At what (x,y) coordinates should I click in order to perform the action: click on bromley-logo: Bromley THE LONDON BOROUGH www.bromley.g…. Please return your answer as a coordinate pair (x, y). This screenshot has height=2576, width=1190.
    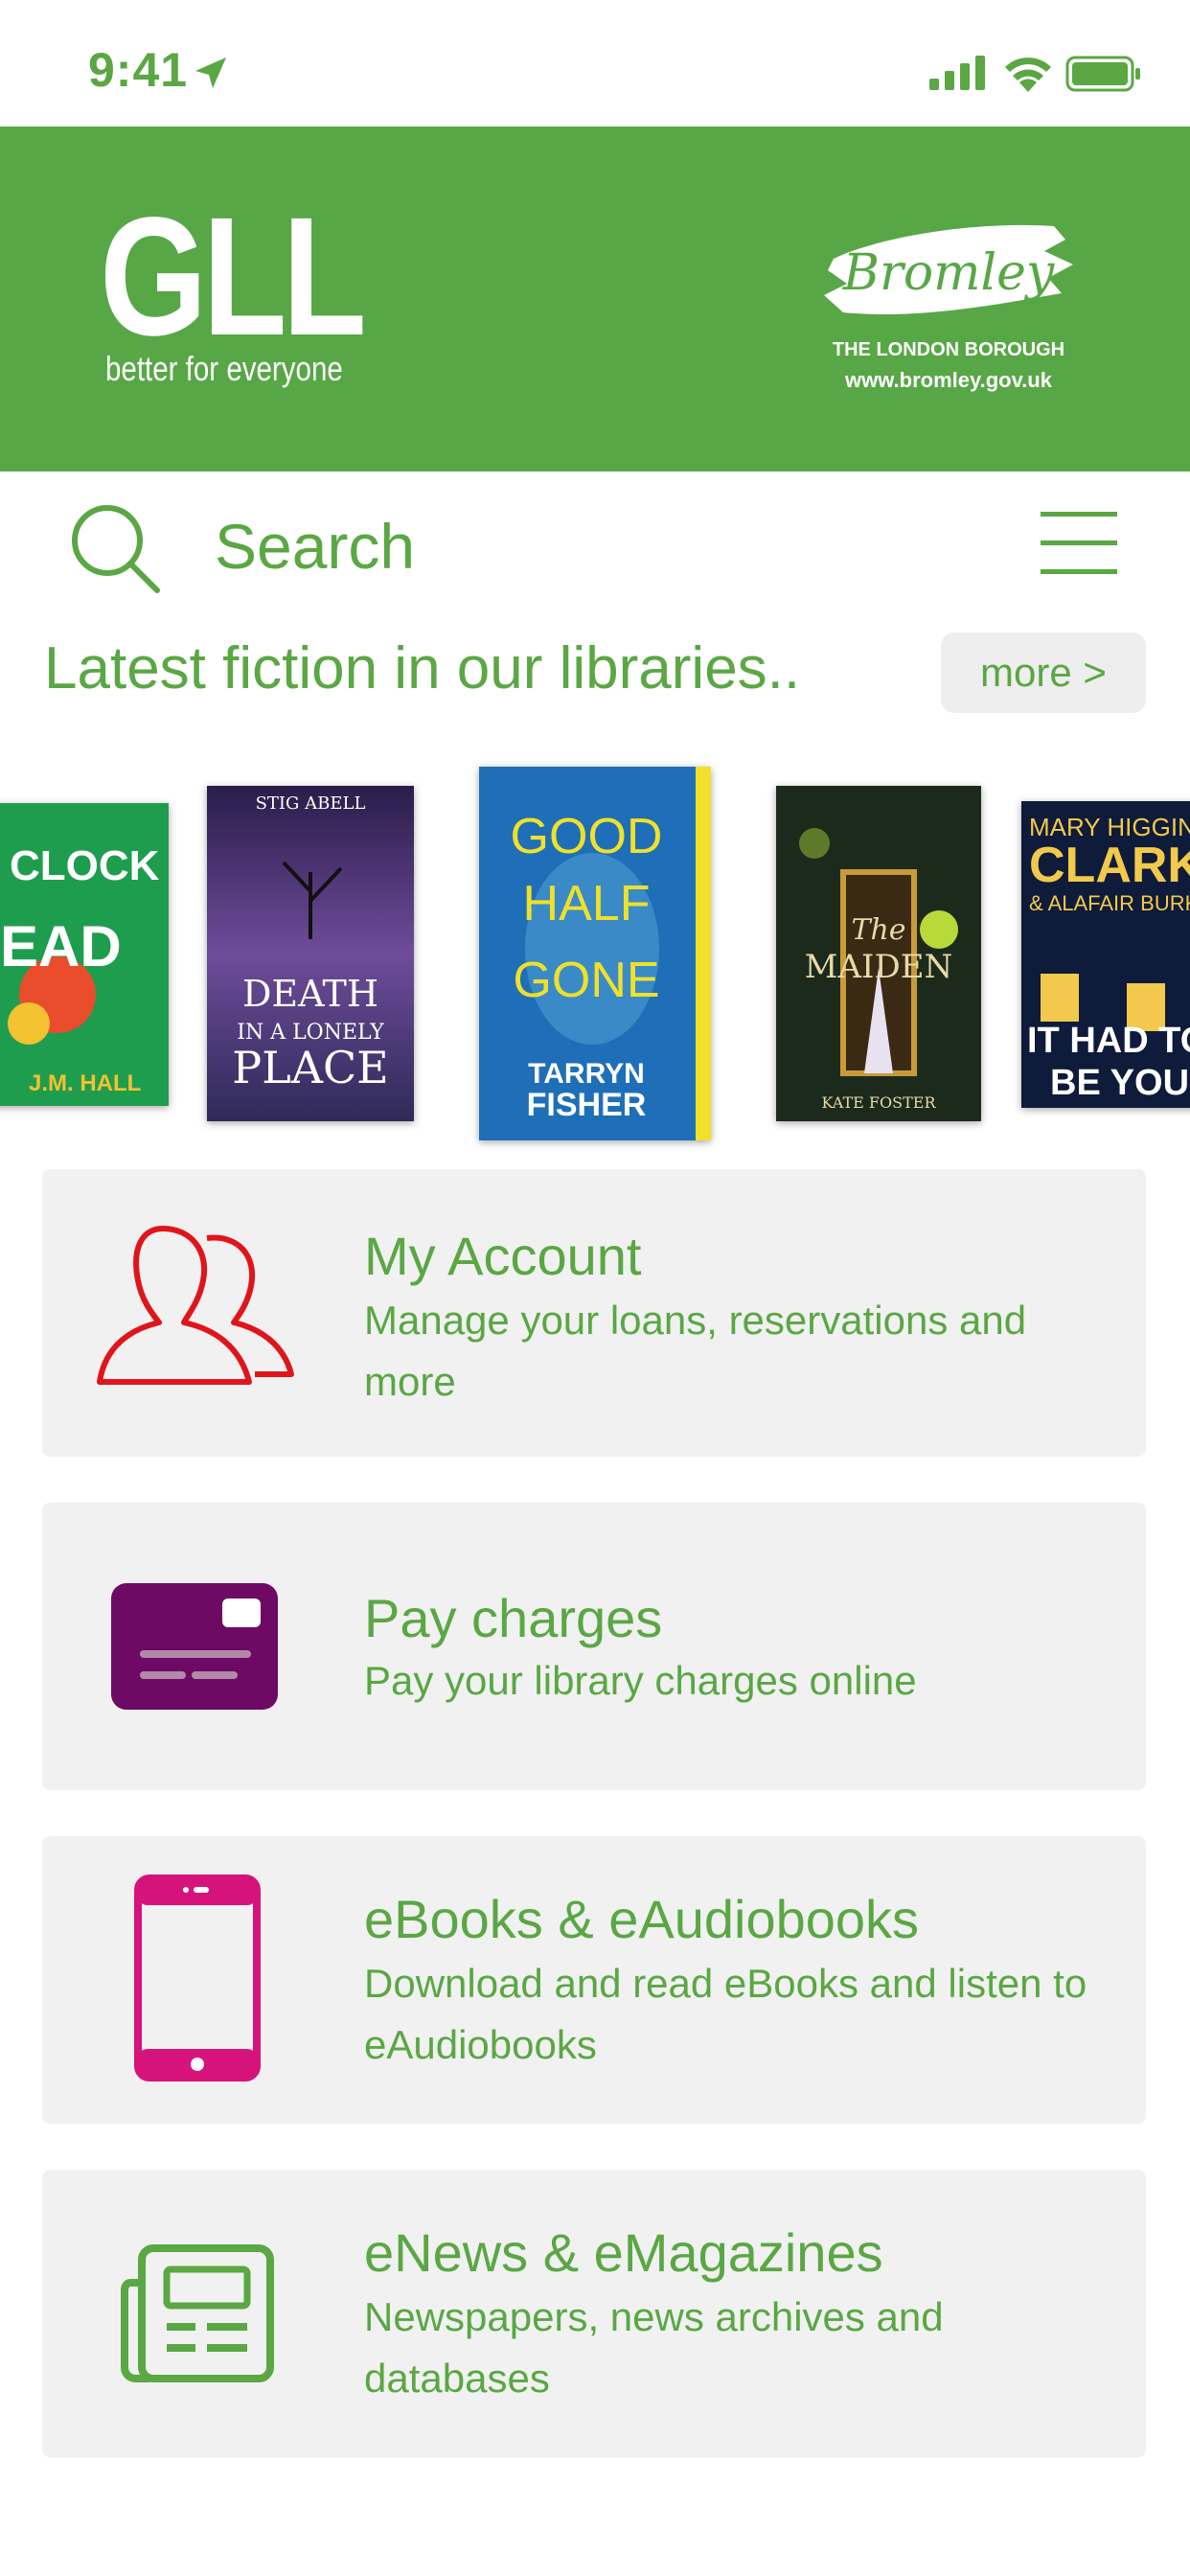
    Looking at the image, I should click on (949, 301).